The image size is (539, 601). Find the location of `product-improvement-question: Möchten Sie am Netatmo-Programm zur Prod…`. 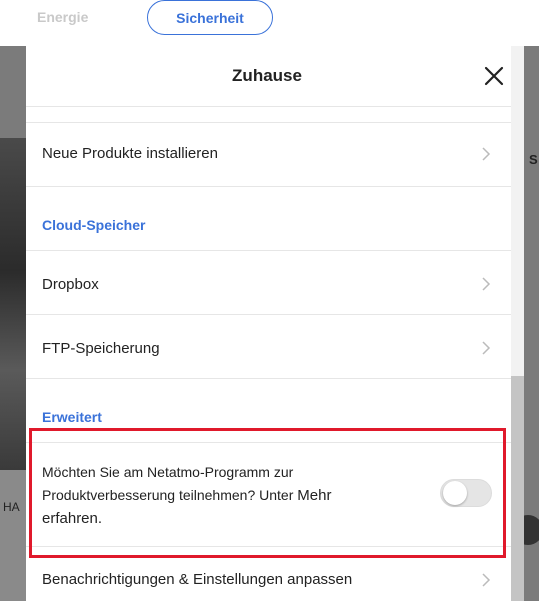

product-improvement-question: Möchten Sie am Netatmo-Programm zur Prod… is located at coordinates (170, 483).